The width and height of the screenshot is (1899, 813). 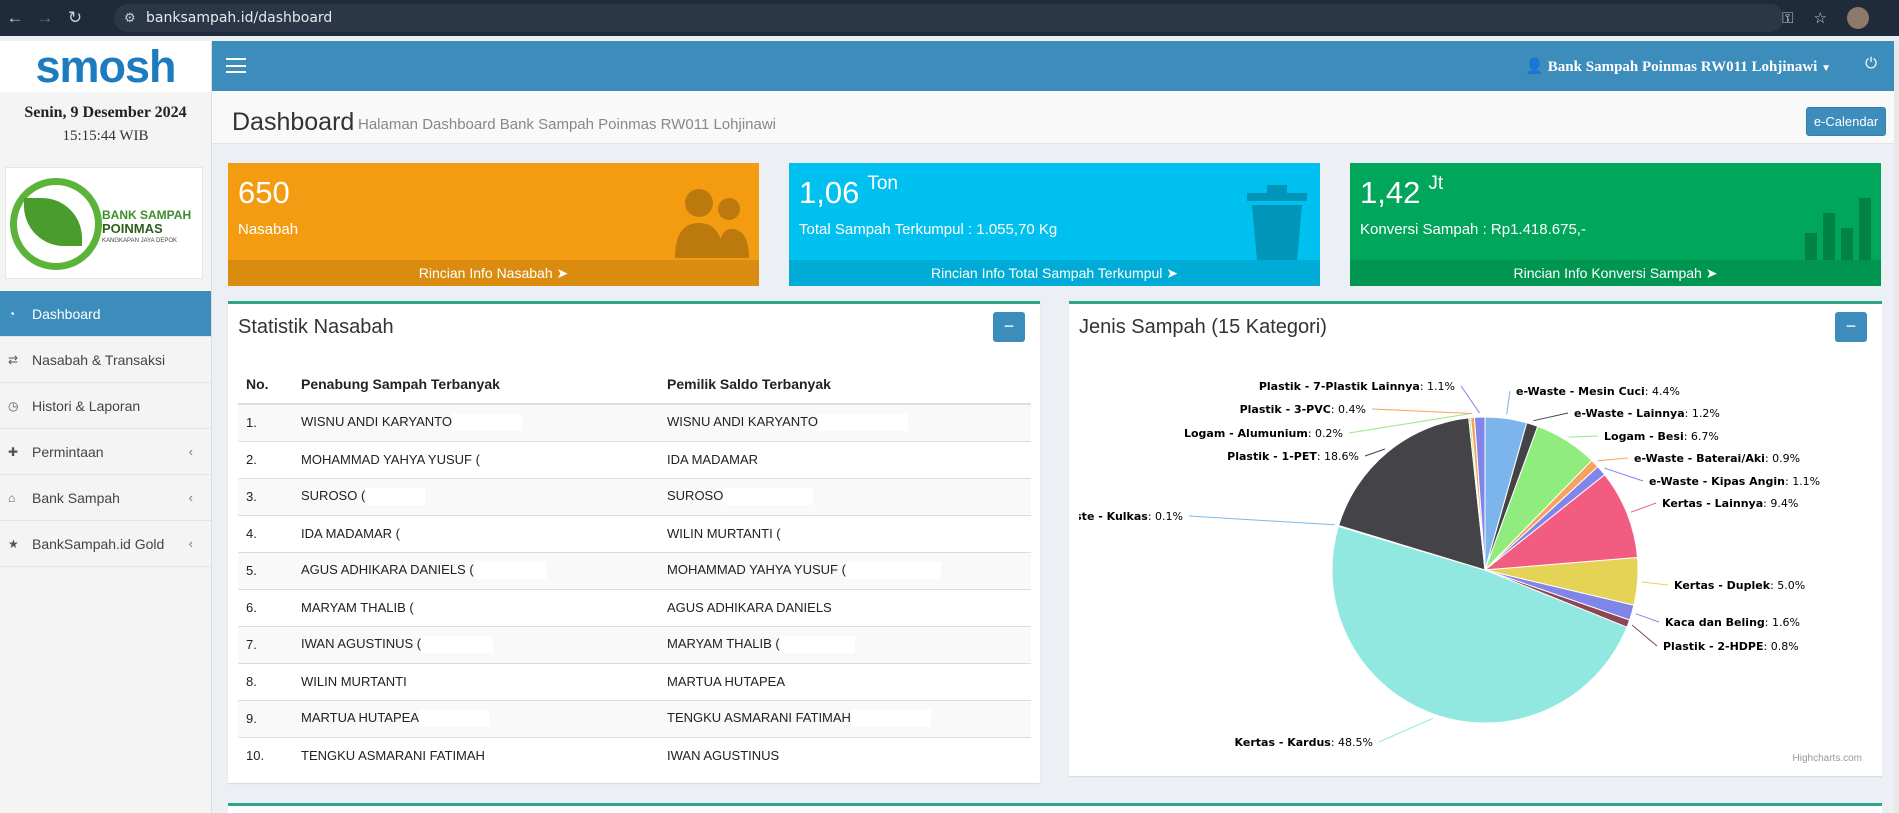 I want to click on slice-value: 0.2%, so click(x=1329, y=433).